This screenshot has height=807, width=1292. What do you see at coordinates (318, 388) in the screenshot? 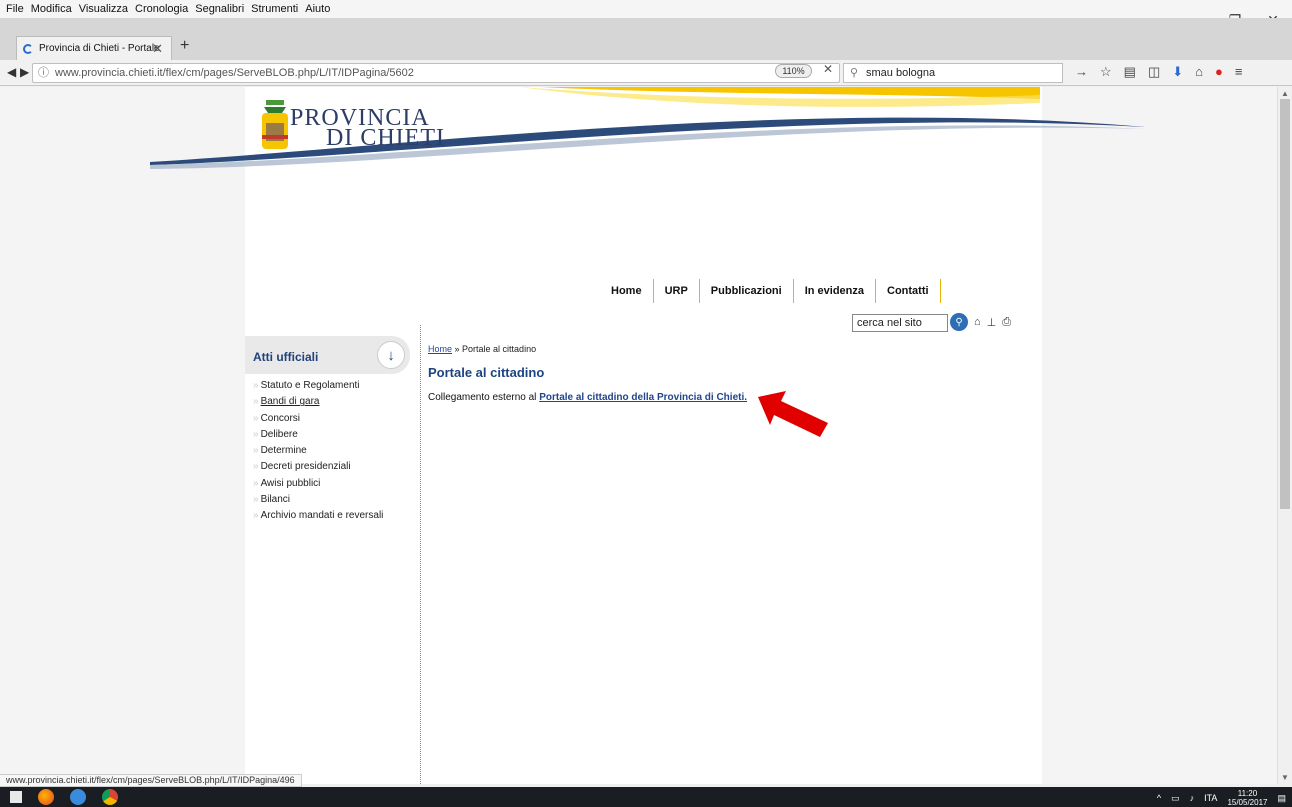
I see `sidebar-item-statuto: » Statuto e Regolamenti` at bounding box center [318, 388].